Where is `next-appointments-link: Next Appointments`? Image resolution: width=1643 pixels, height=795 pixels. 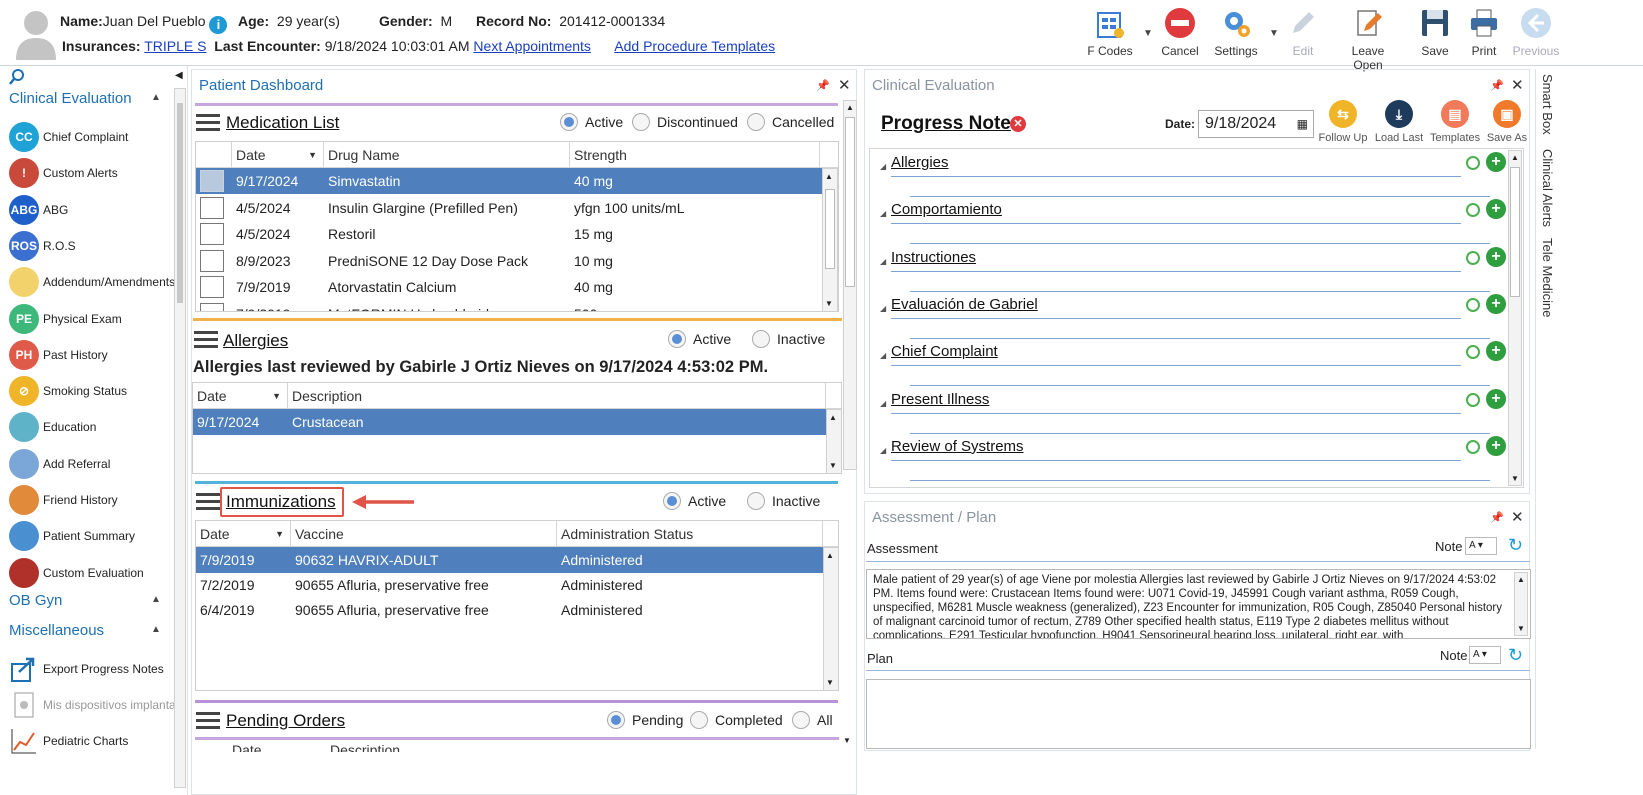 next-appointments-link: Next Appointments is located at coordinates (532, 46).